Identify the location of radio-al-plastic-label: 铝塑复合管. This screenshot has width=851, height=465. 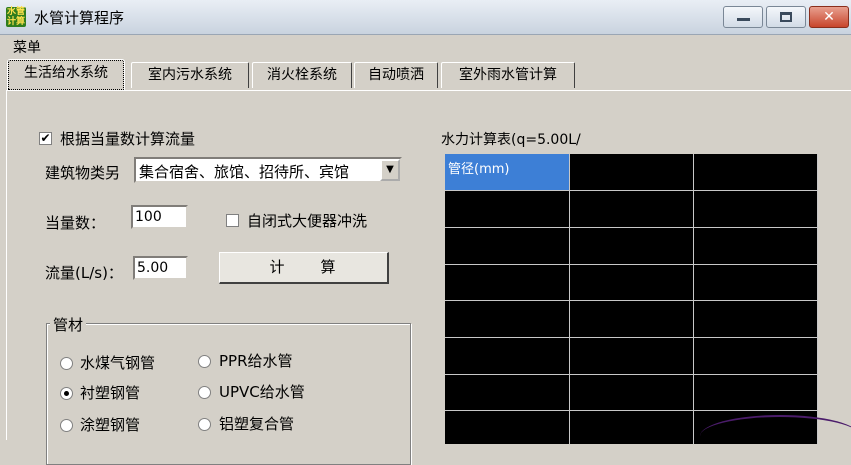
(257, 424).